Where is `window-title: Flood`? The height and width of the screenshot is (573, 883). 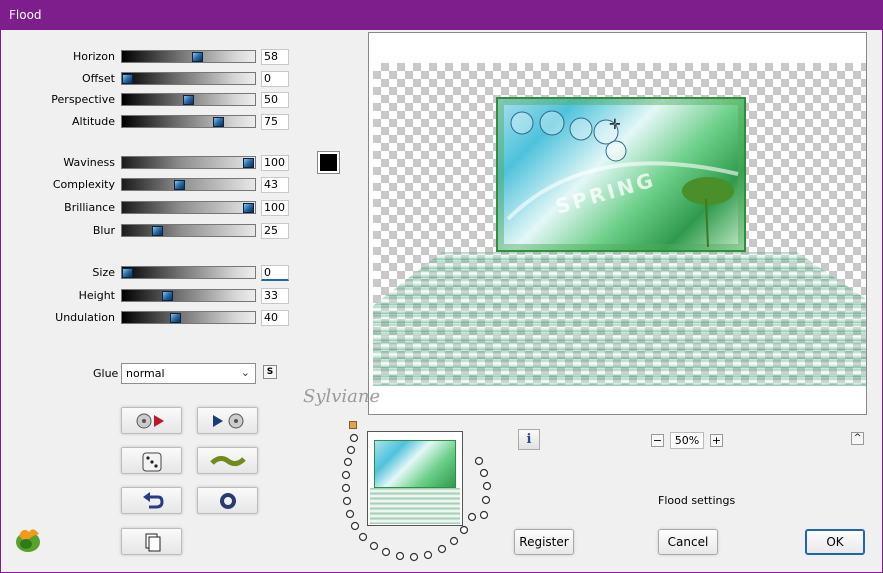 window-title: Flood is located at coordinates (25, 15).